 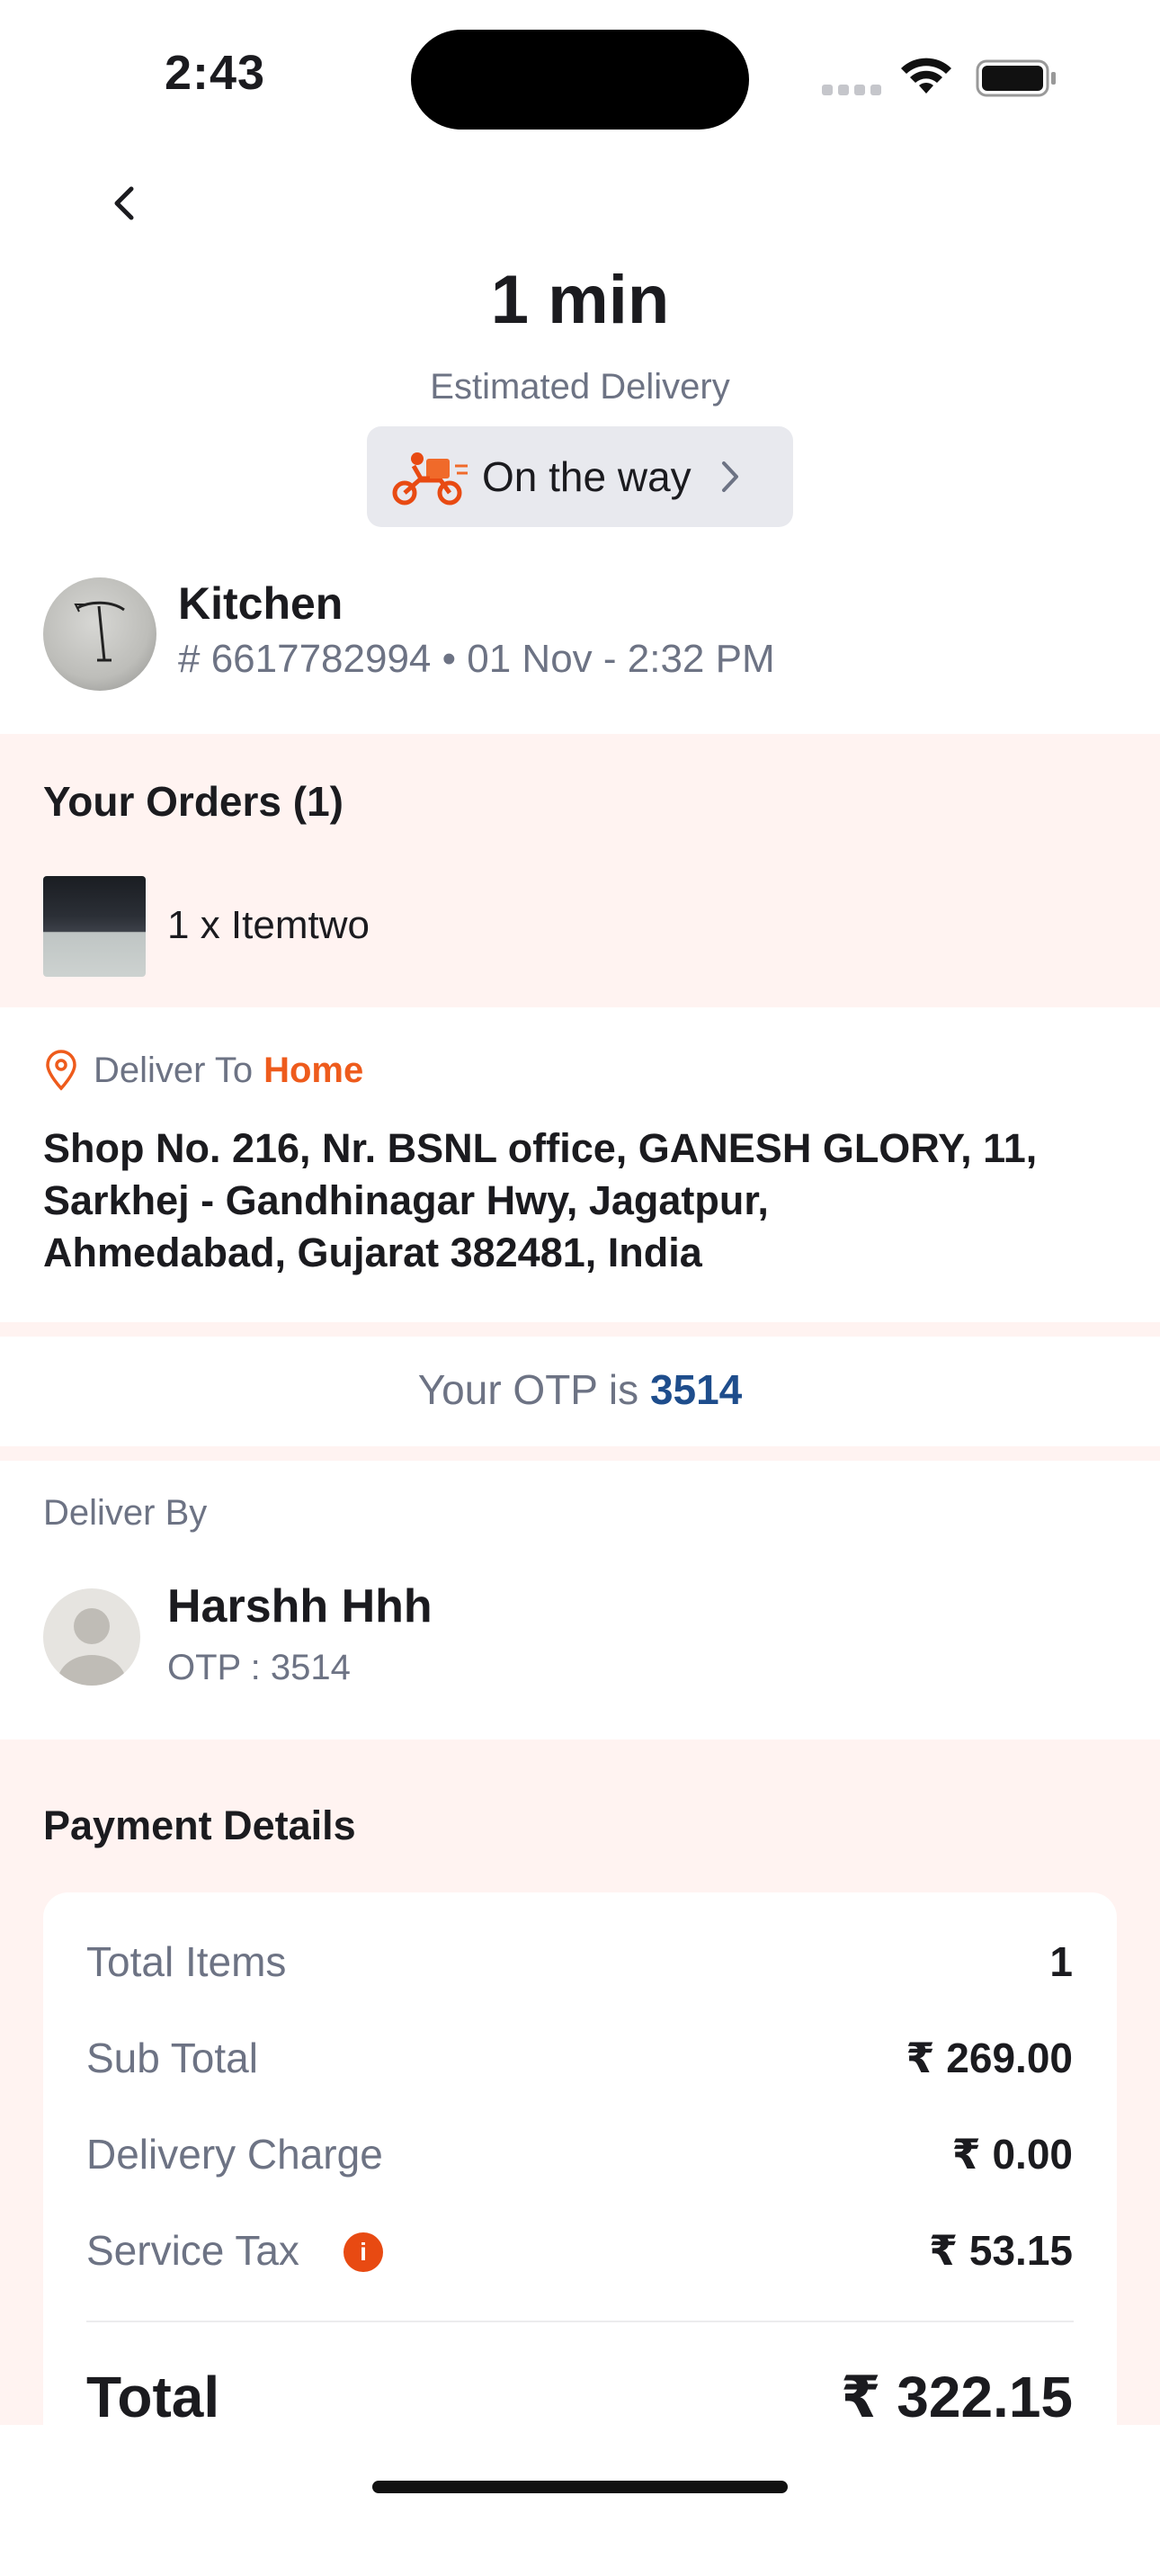 What do you see at coordinates (215, 73) in the screenshot?
I see `status-time: 2:43` at bounding box center [215, 73].